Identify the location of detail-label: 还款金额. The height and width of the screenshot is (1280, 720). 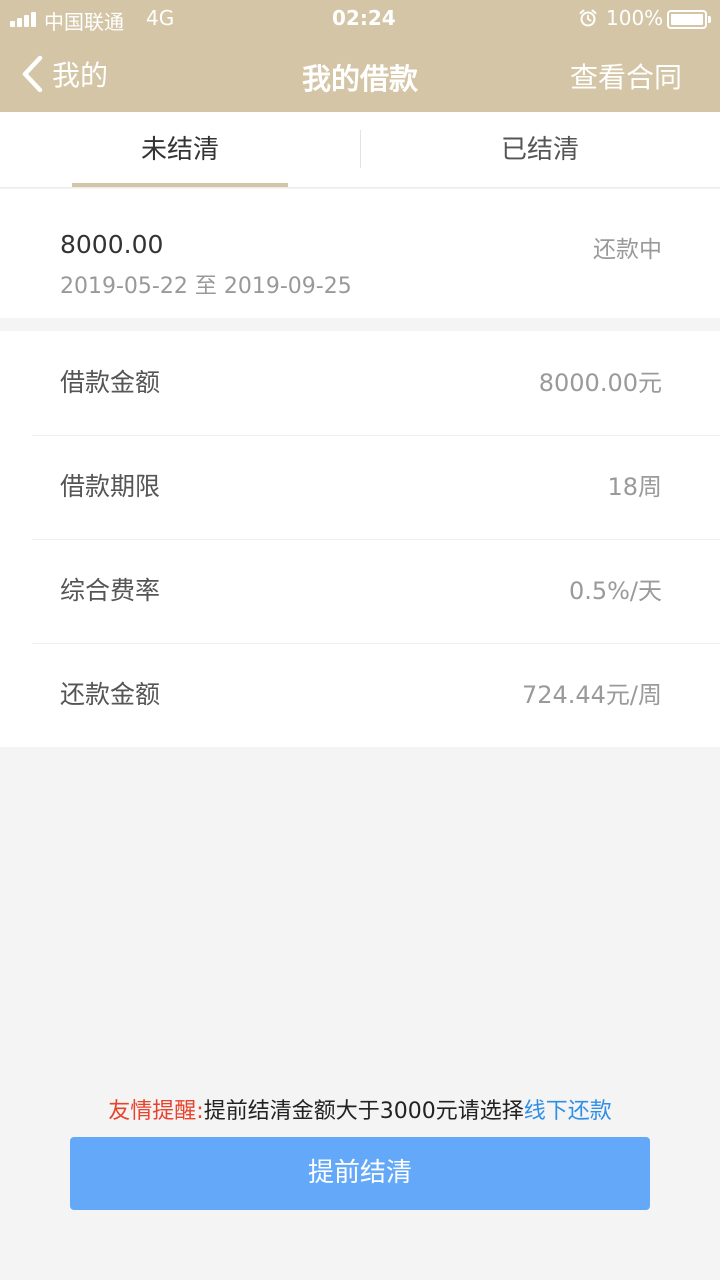
(110, 694).